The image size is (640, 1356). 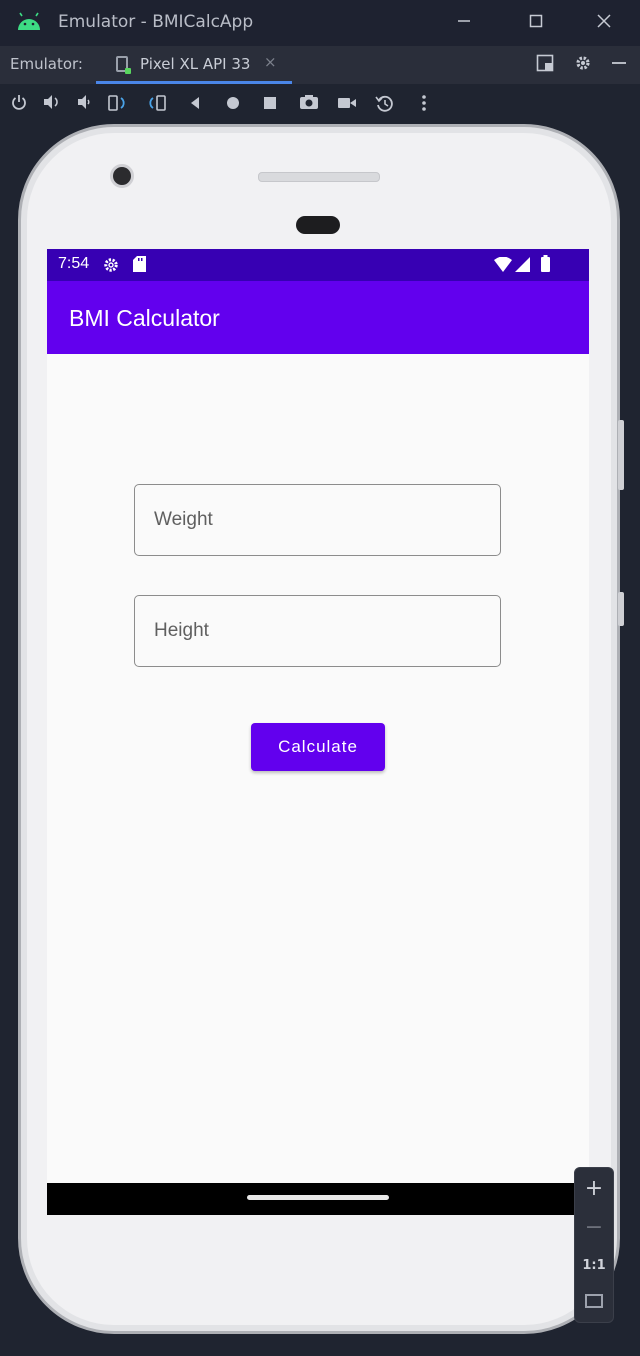 I want to click on battery-icon, so click(x=545, y=263).